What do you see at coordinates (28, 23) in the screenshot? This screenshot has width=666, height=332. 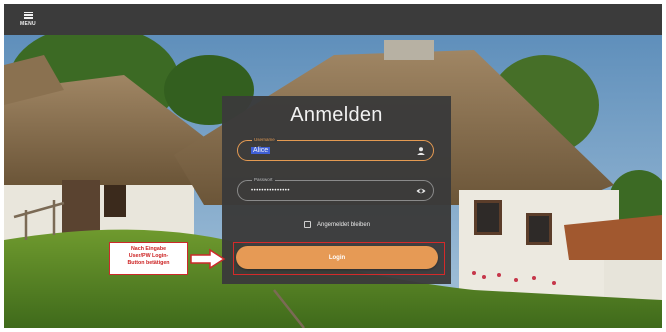 I see `menu-label: MENU` at bounding box center [28, 23].